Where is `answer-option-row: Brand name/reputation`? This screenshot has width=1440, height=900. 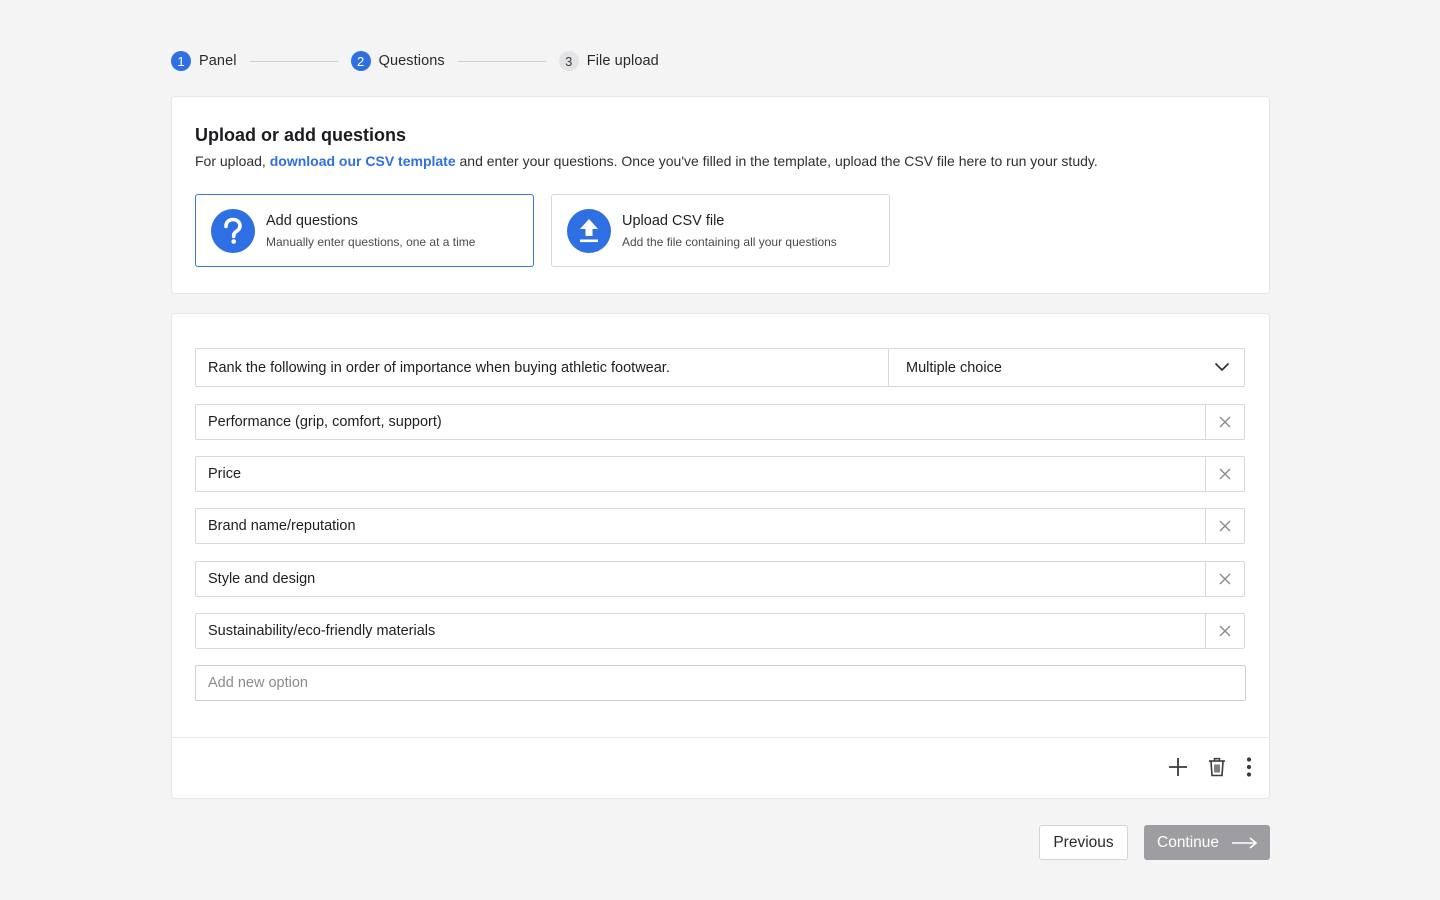
answer-option-row: Brand name/reputation is located at coordinates (720, 526).